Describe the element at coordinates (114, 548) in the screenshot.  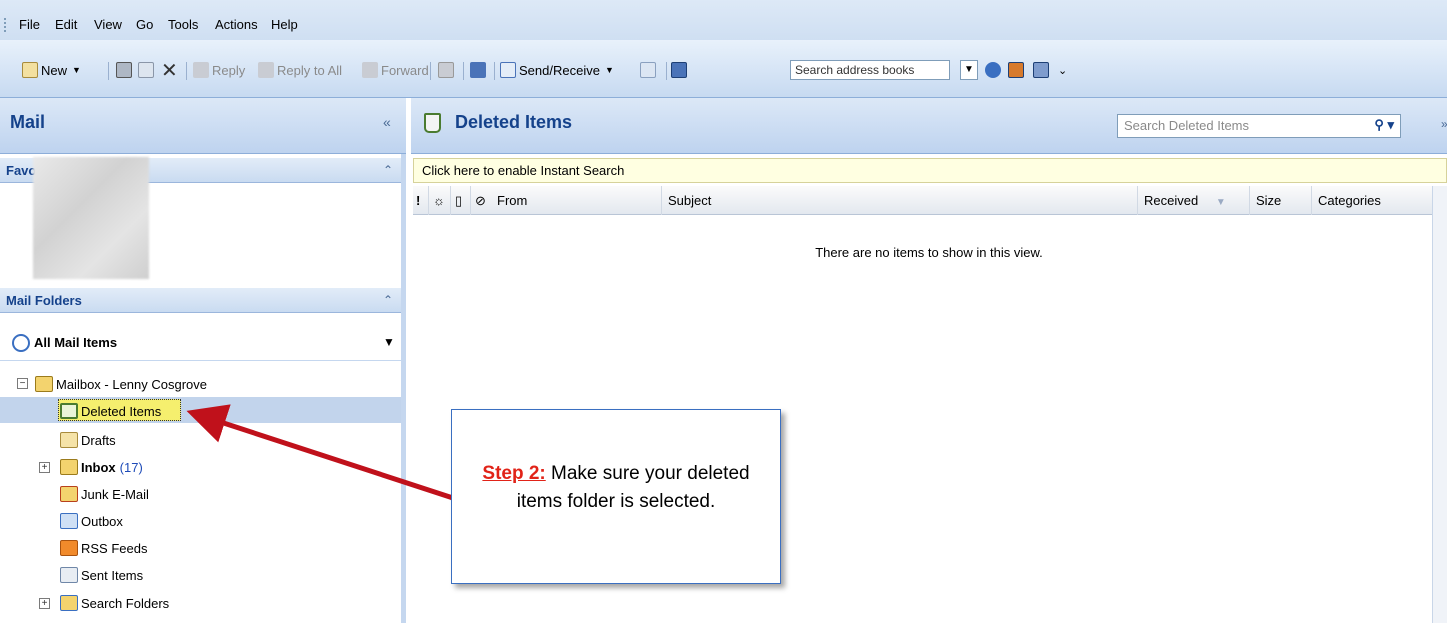
I see `rss-feeds-label: RSS Feeds` at that location.